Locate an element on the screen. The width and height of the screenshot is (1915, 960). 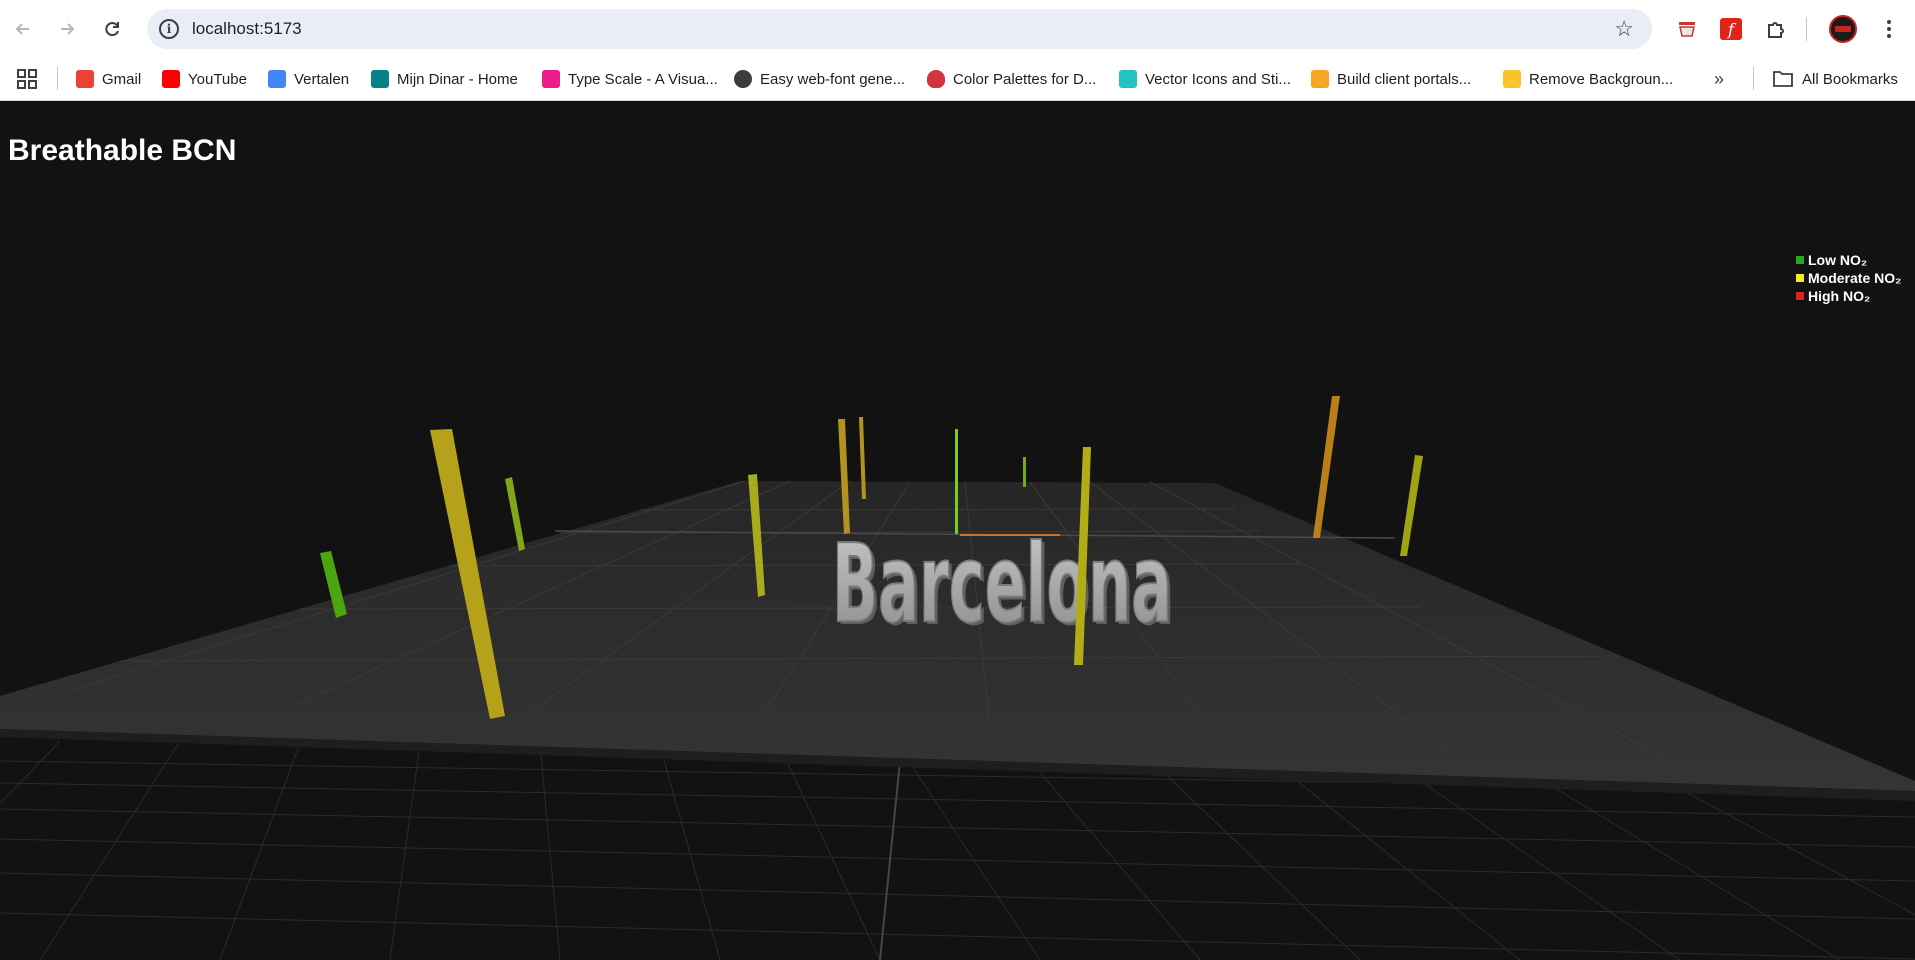
browser-toolbar: i localhost:5173 ☆ f is located at coordinates (957, 29).